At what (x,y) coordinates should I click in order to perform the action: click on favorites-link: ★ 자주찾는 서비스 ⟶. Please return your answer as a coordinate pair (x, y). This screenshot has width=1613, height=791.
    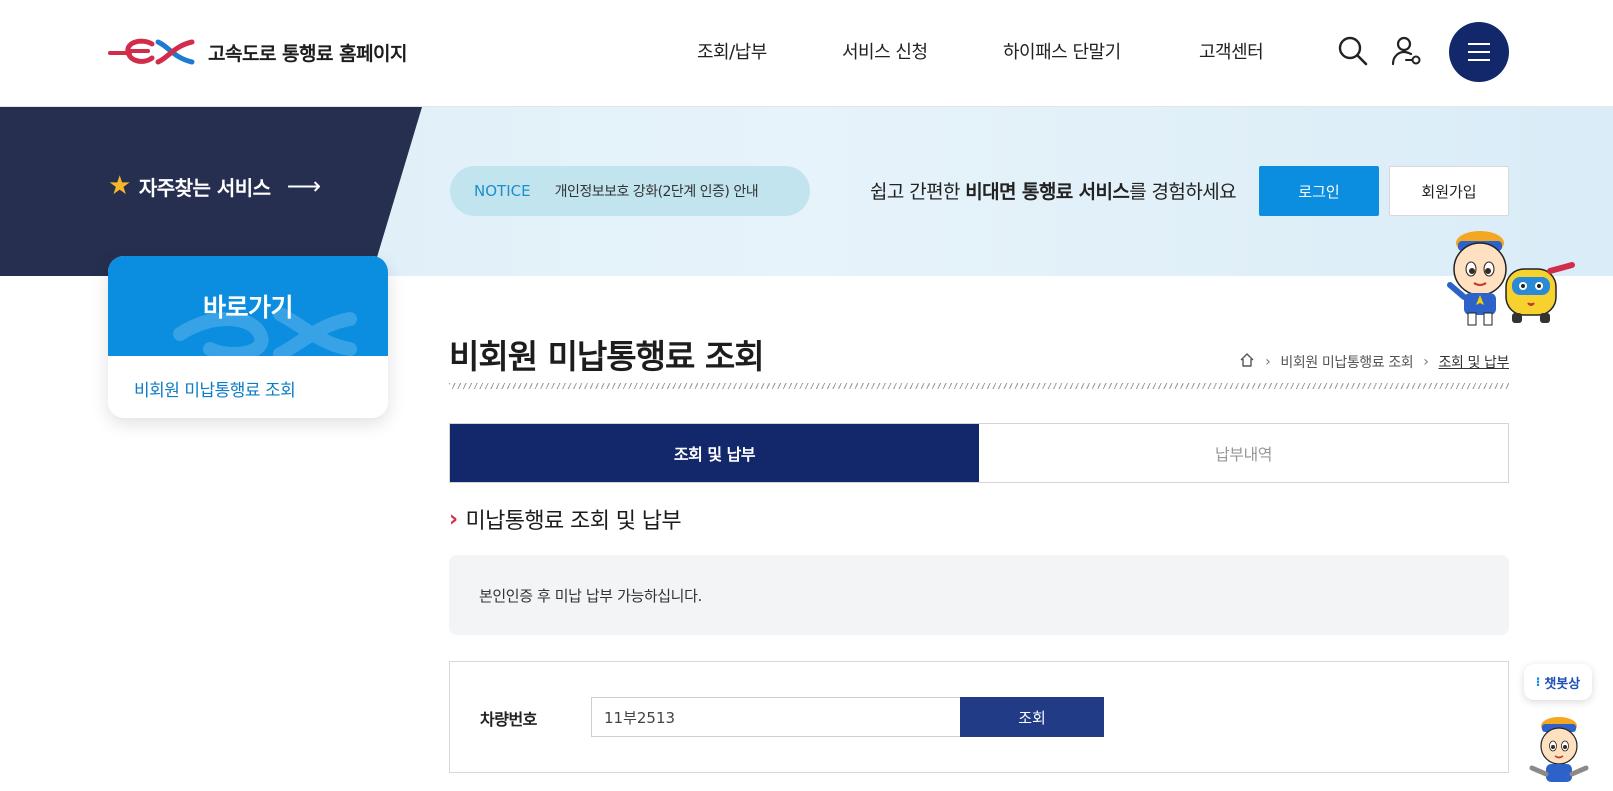
    Looking at the image, I should click on (214, 186).